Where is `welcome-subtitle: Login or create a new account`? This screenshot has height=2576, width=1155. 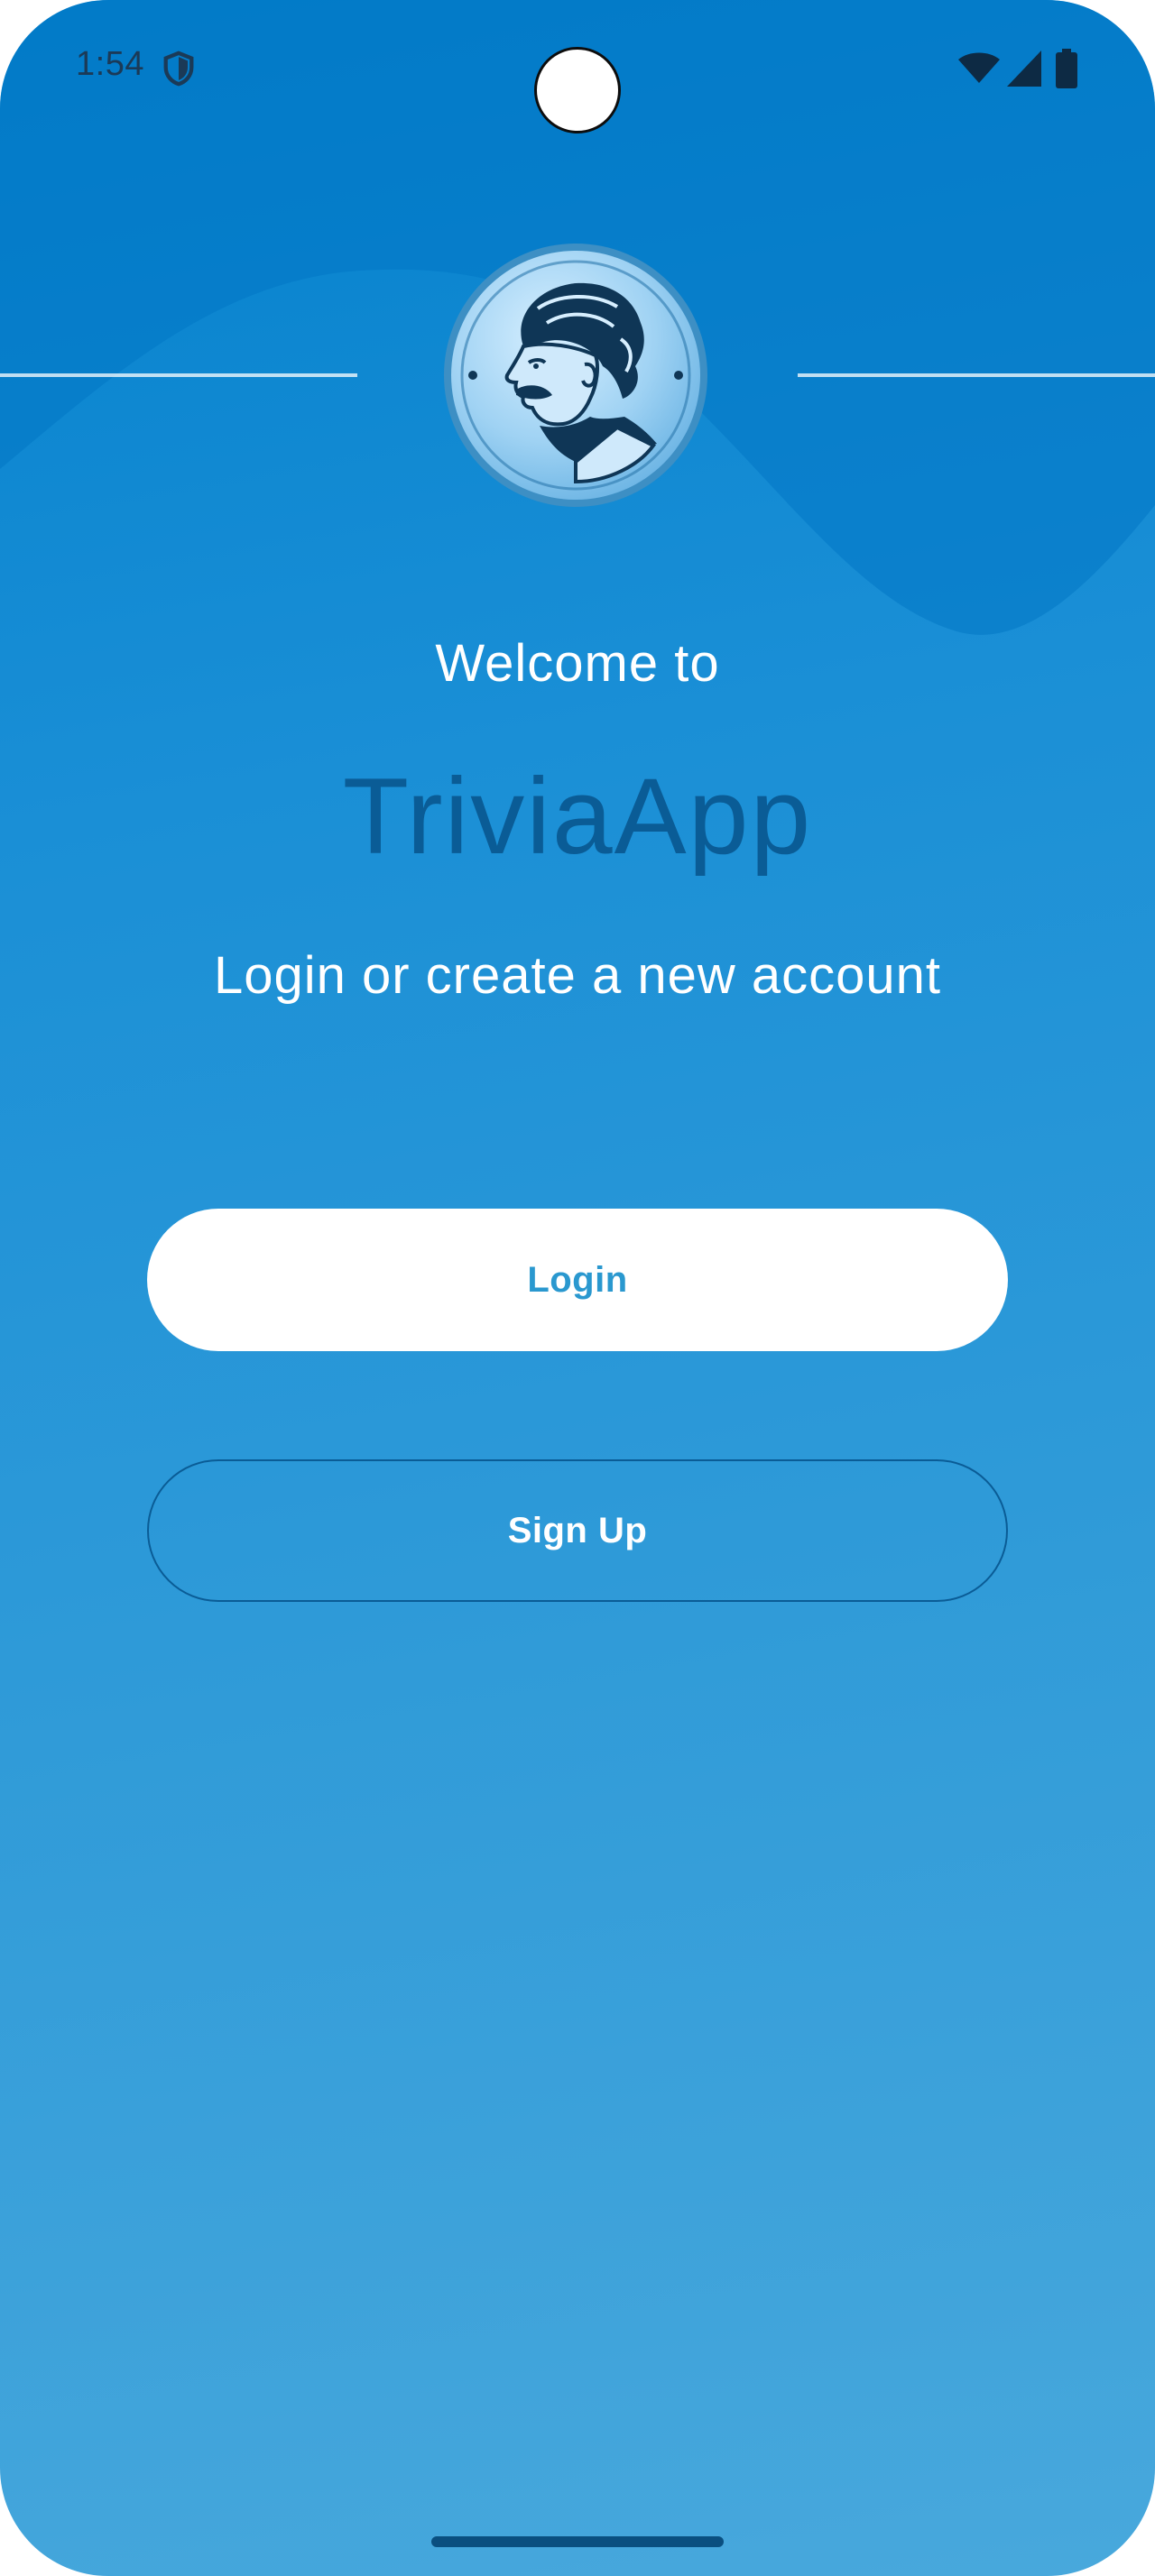
welcome-subtitle: Login or create a new account is located at coordinates (577, 976).